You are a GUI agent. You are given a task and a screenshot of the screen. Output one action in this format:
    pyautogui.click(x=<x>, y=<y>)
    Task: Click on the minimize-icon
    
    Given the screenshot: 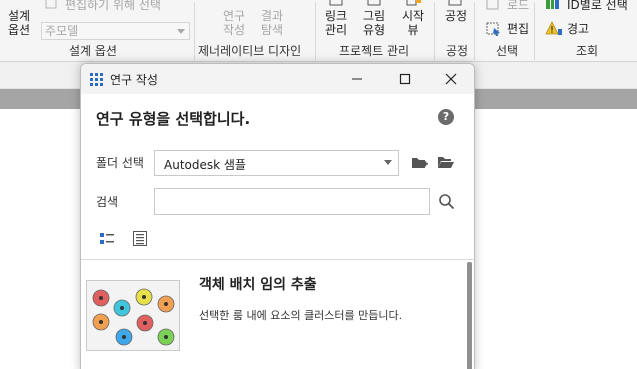 What is the action you would take?
    pyautogui.click(x=357, y=79)
    